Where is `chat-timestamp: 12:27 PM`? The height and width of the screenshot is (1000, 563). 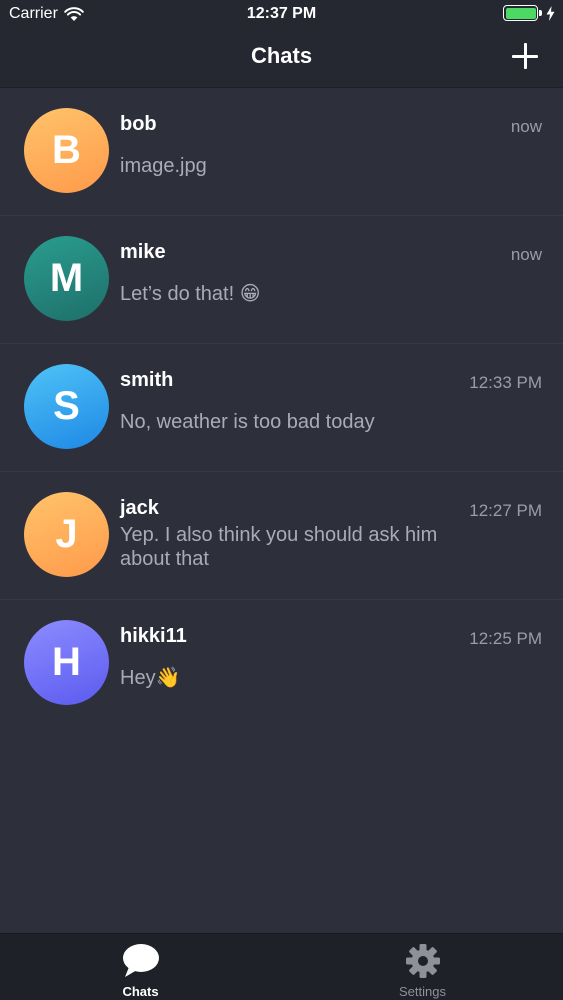 chat-timestamp: 12:27 PM is located at coordinates (505, 510).